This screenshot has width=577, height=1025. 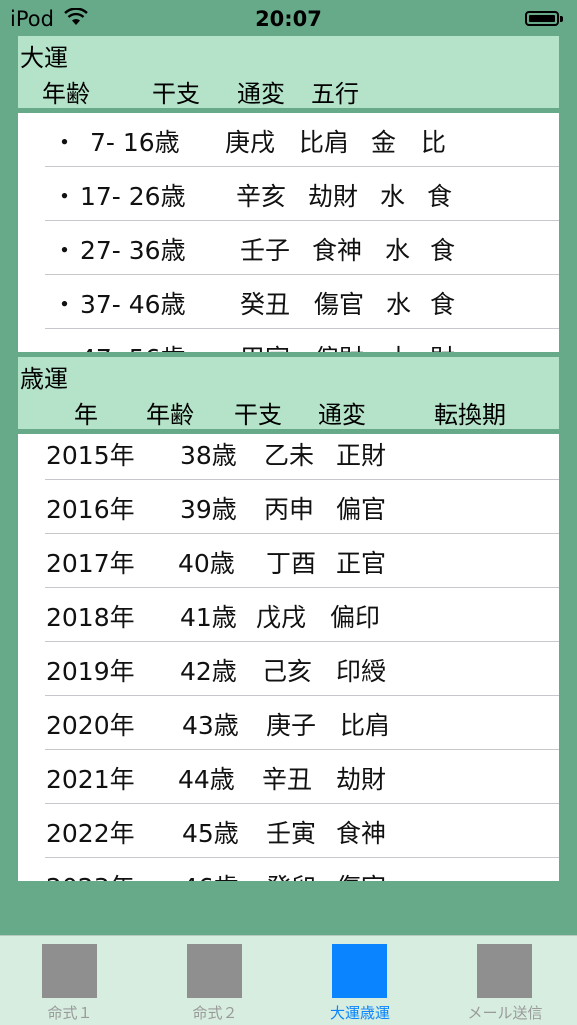 I want to click on tsuhen: 偏財, so click(x=339, y=345).